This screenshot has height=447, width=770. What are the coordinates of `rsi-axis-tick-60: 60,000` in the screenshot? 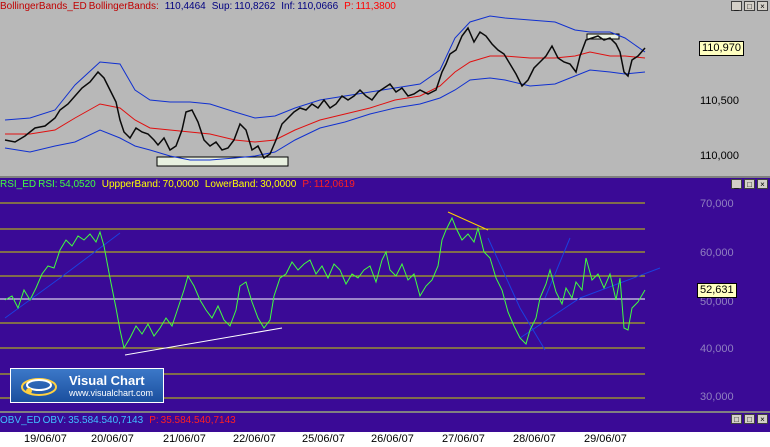 It's located at (717, 253).